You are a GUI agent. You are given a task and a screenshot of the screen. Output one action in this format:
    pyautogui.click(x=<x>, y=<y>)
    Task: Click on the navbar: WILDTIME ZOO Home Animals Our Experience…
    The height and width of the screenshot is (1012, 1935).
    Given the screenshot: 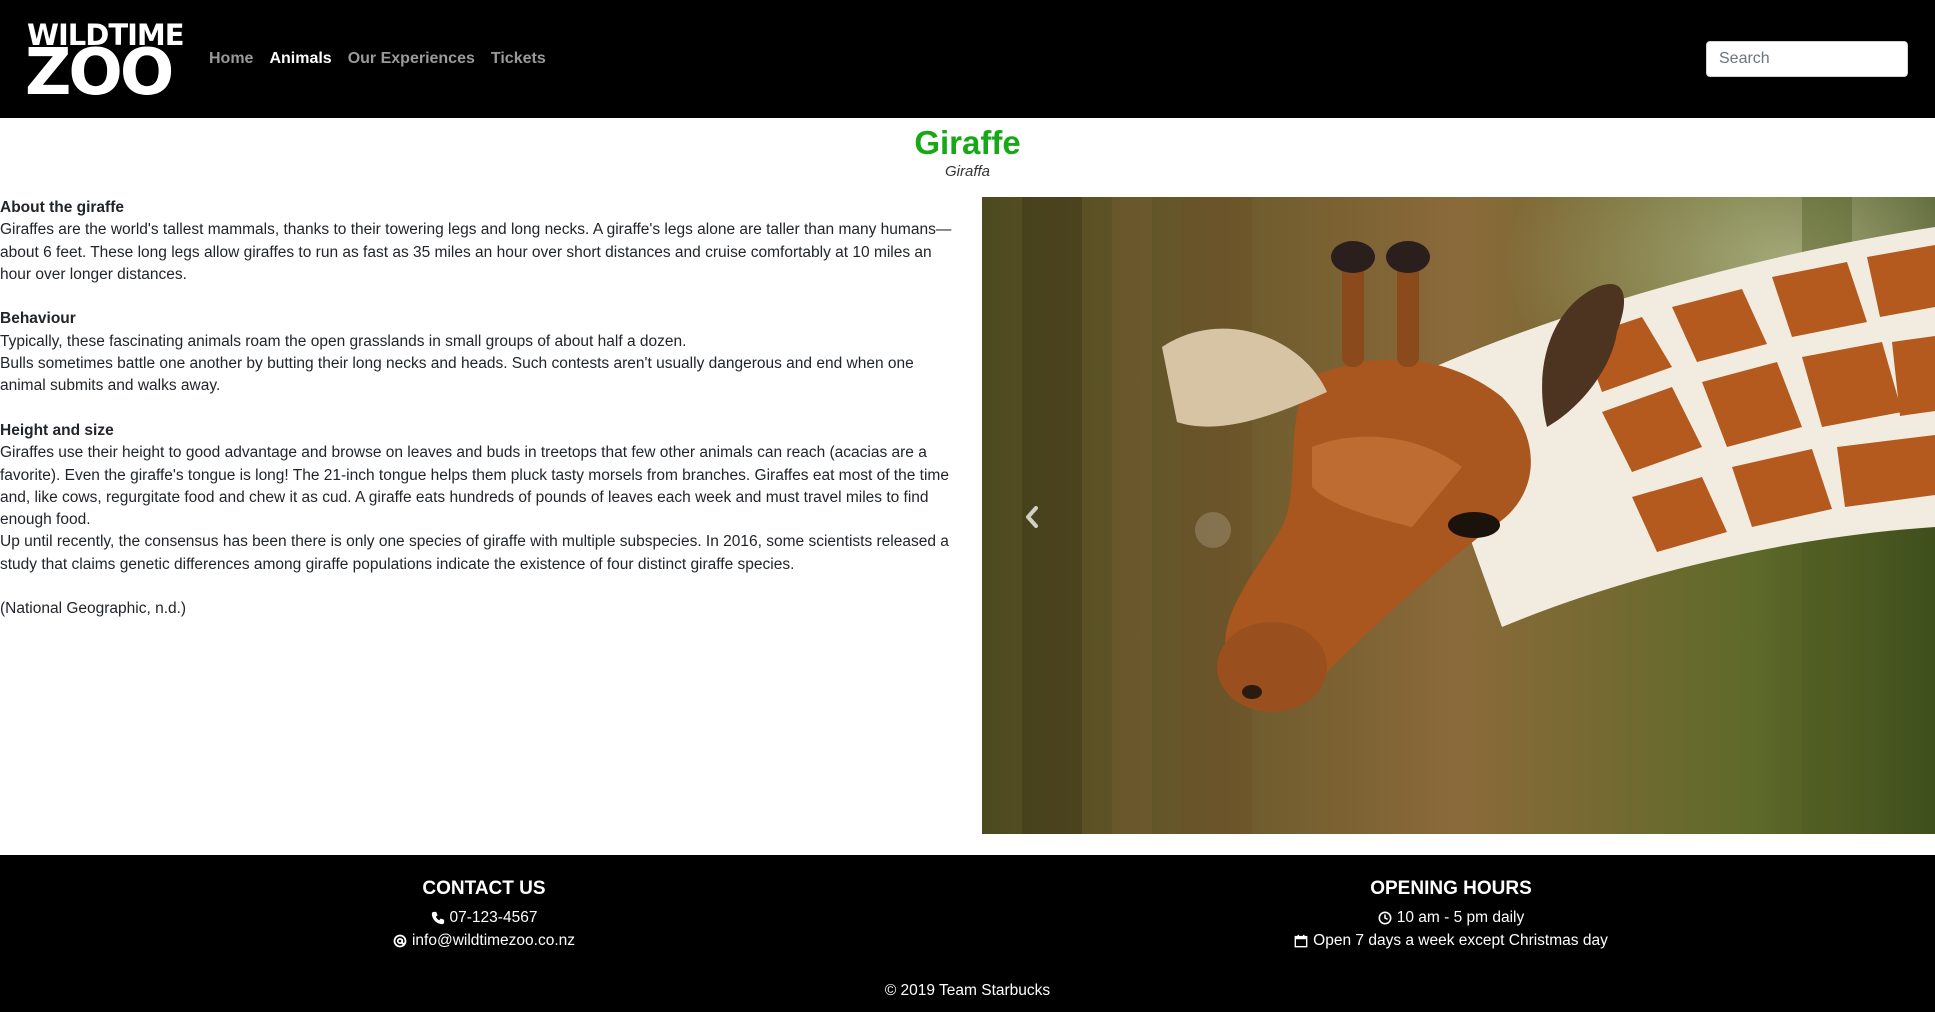 What is the action you would take?
    pyautogui.click(x=967, y=59)
    